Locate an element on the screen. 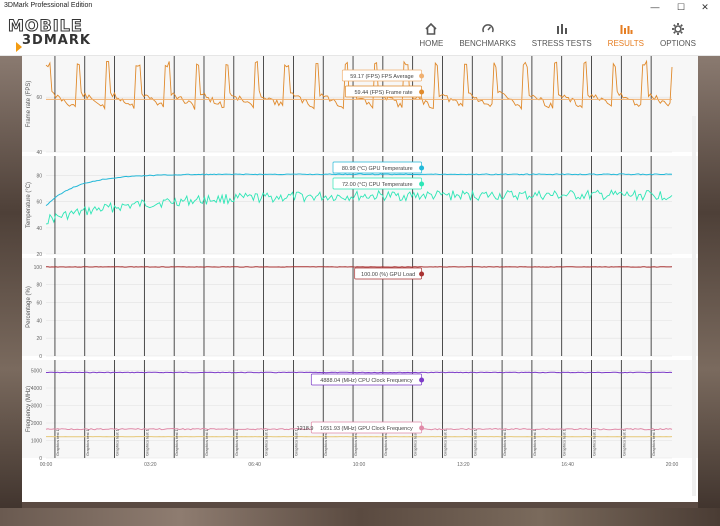  gpu-clock-tooltip: 1651.93 (MHz) GPU Clock Frequency is located at coordinates (366, 429).